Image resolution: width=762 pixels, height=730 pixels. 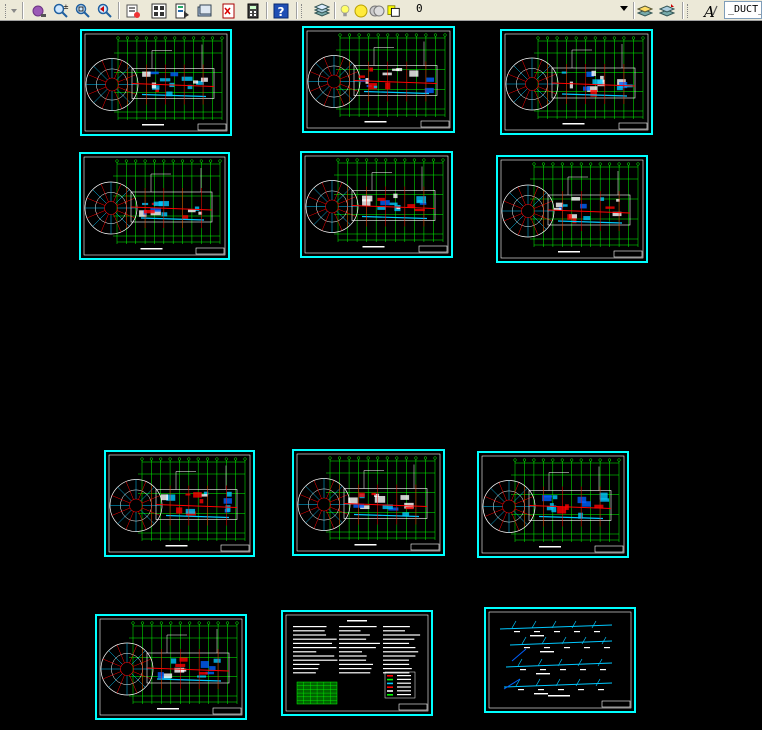 What do you see at coordinates (39, 10) in the screenshot?
I see `realtime-pan-icon` at bounding box center [39, 10].